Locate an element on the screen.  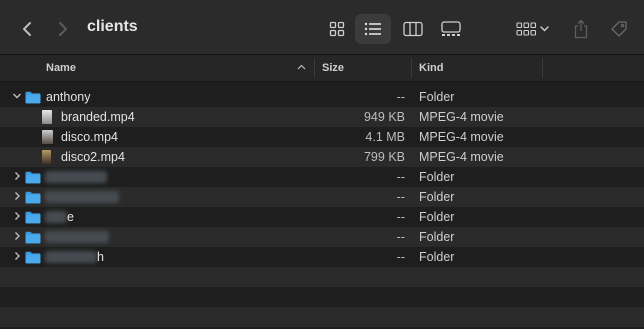
kind-column-header: Kind is located at coordinates (431, 68).